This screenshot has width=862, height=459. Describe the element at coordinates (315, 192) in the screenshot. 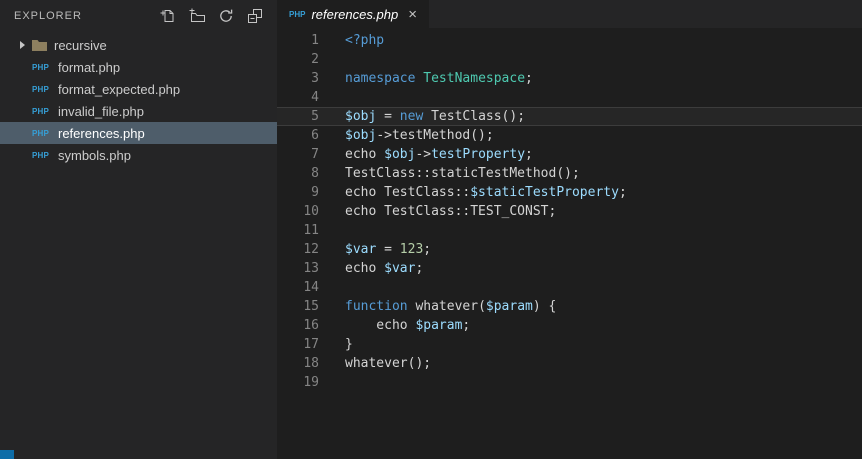

I see `line-number: 9` at that location.